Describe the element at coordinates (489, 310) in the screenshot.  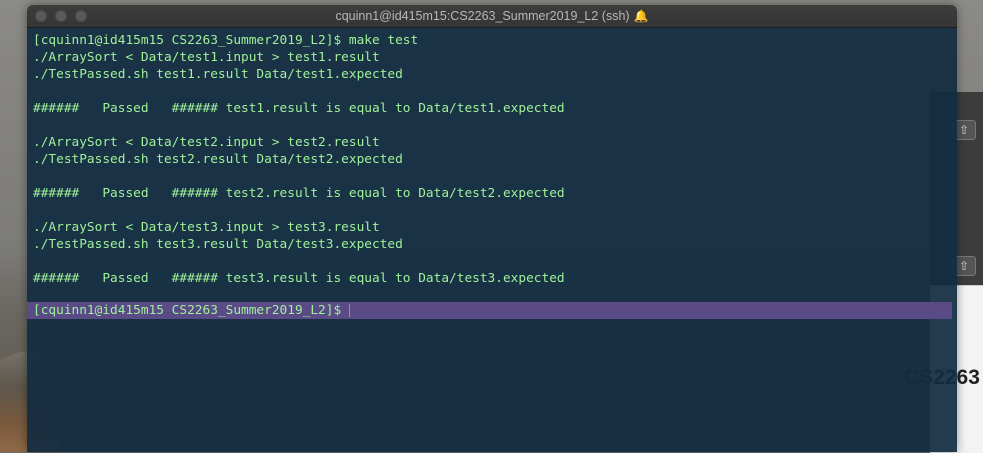
I see `current-prompt-line: [cquinn1@id415m15 CS2263_Summer2019_L2]$` at that location.